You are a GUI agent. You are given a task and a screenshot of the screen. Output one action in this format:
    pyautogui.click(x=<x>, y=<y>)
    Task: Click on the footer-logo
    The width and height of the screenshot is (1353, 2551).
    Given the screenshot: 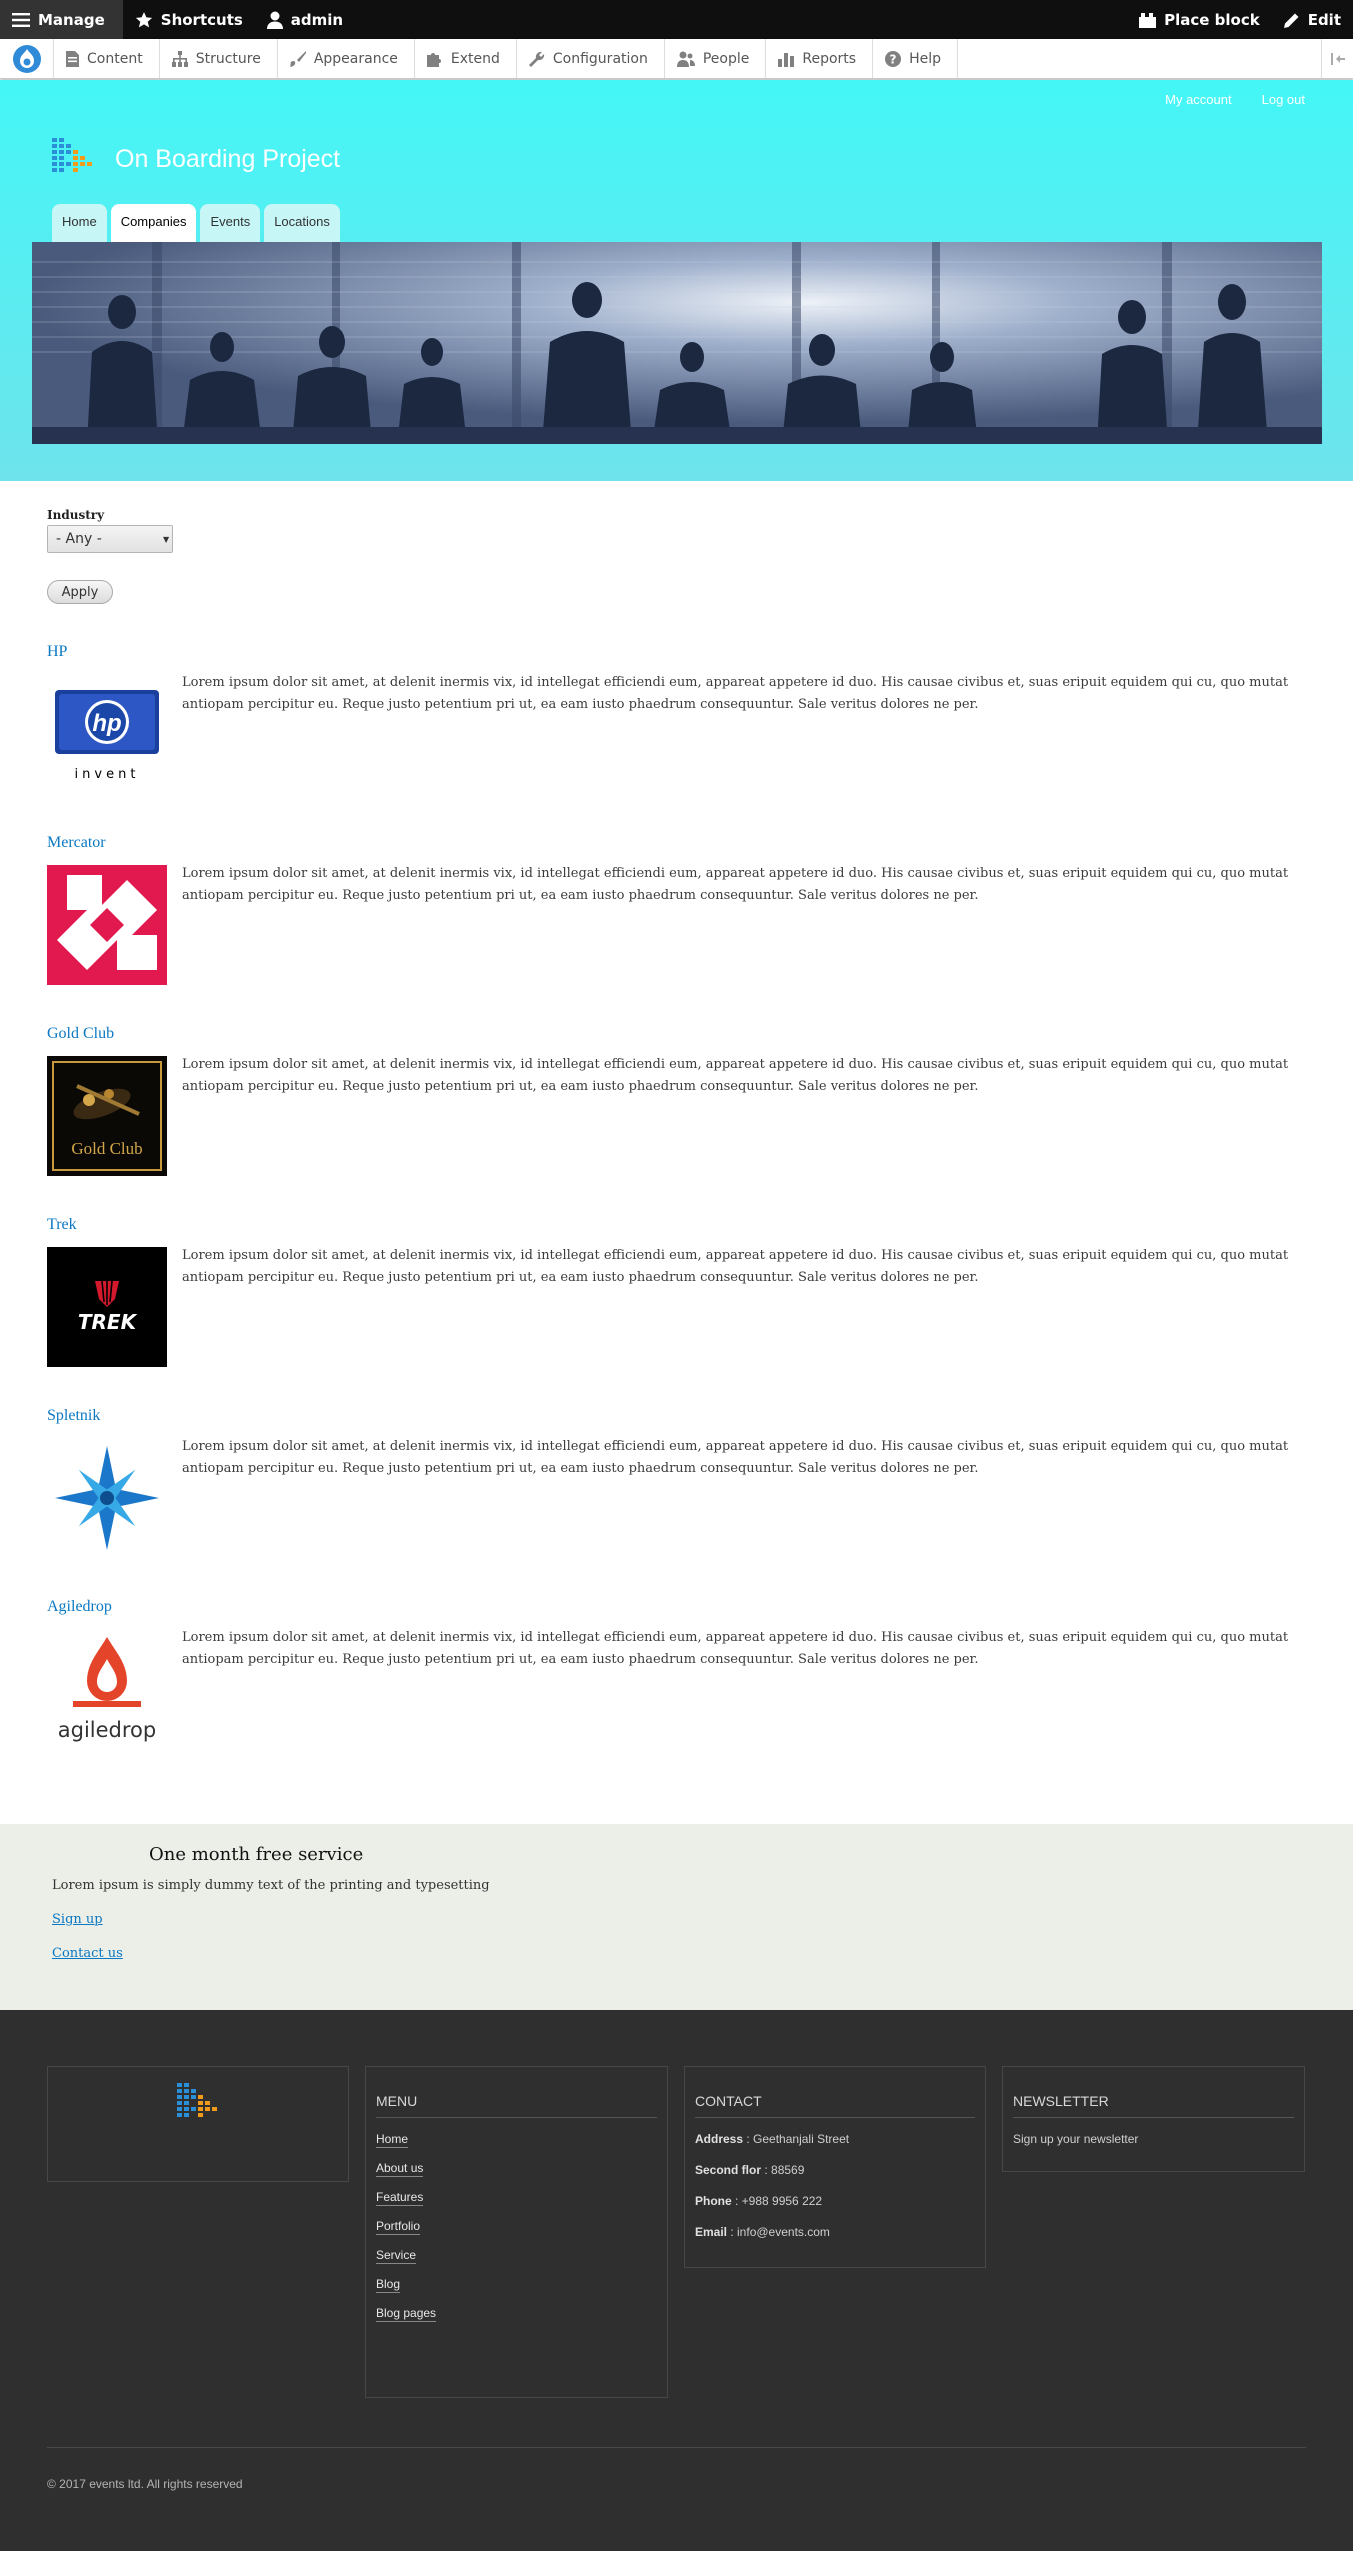 What is the action you would take?
    pyautogui.click(x=198, y=2103)
    